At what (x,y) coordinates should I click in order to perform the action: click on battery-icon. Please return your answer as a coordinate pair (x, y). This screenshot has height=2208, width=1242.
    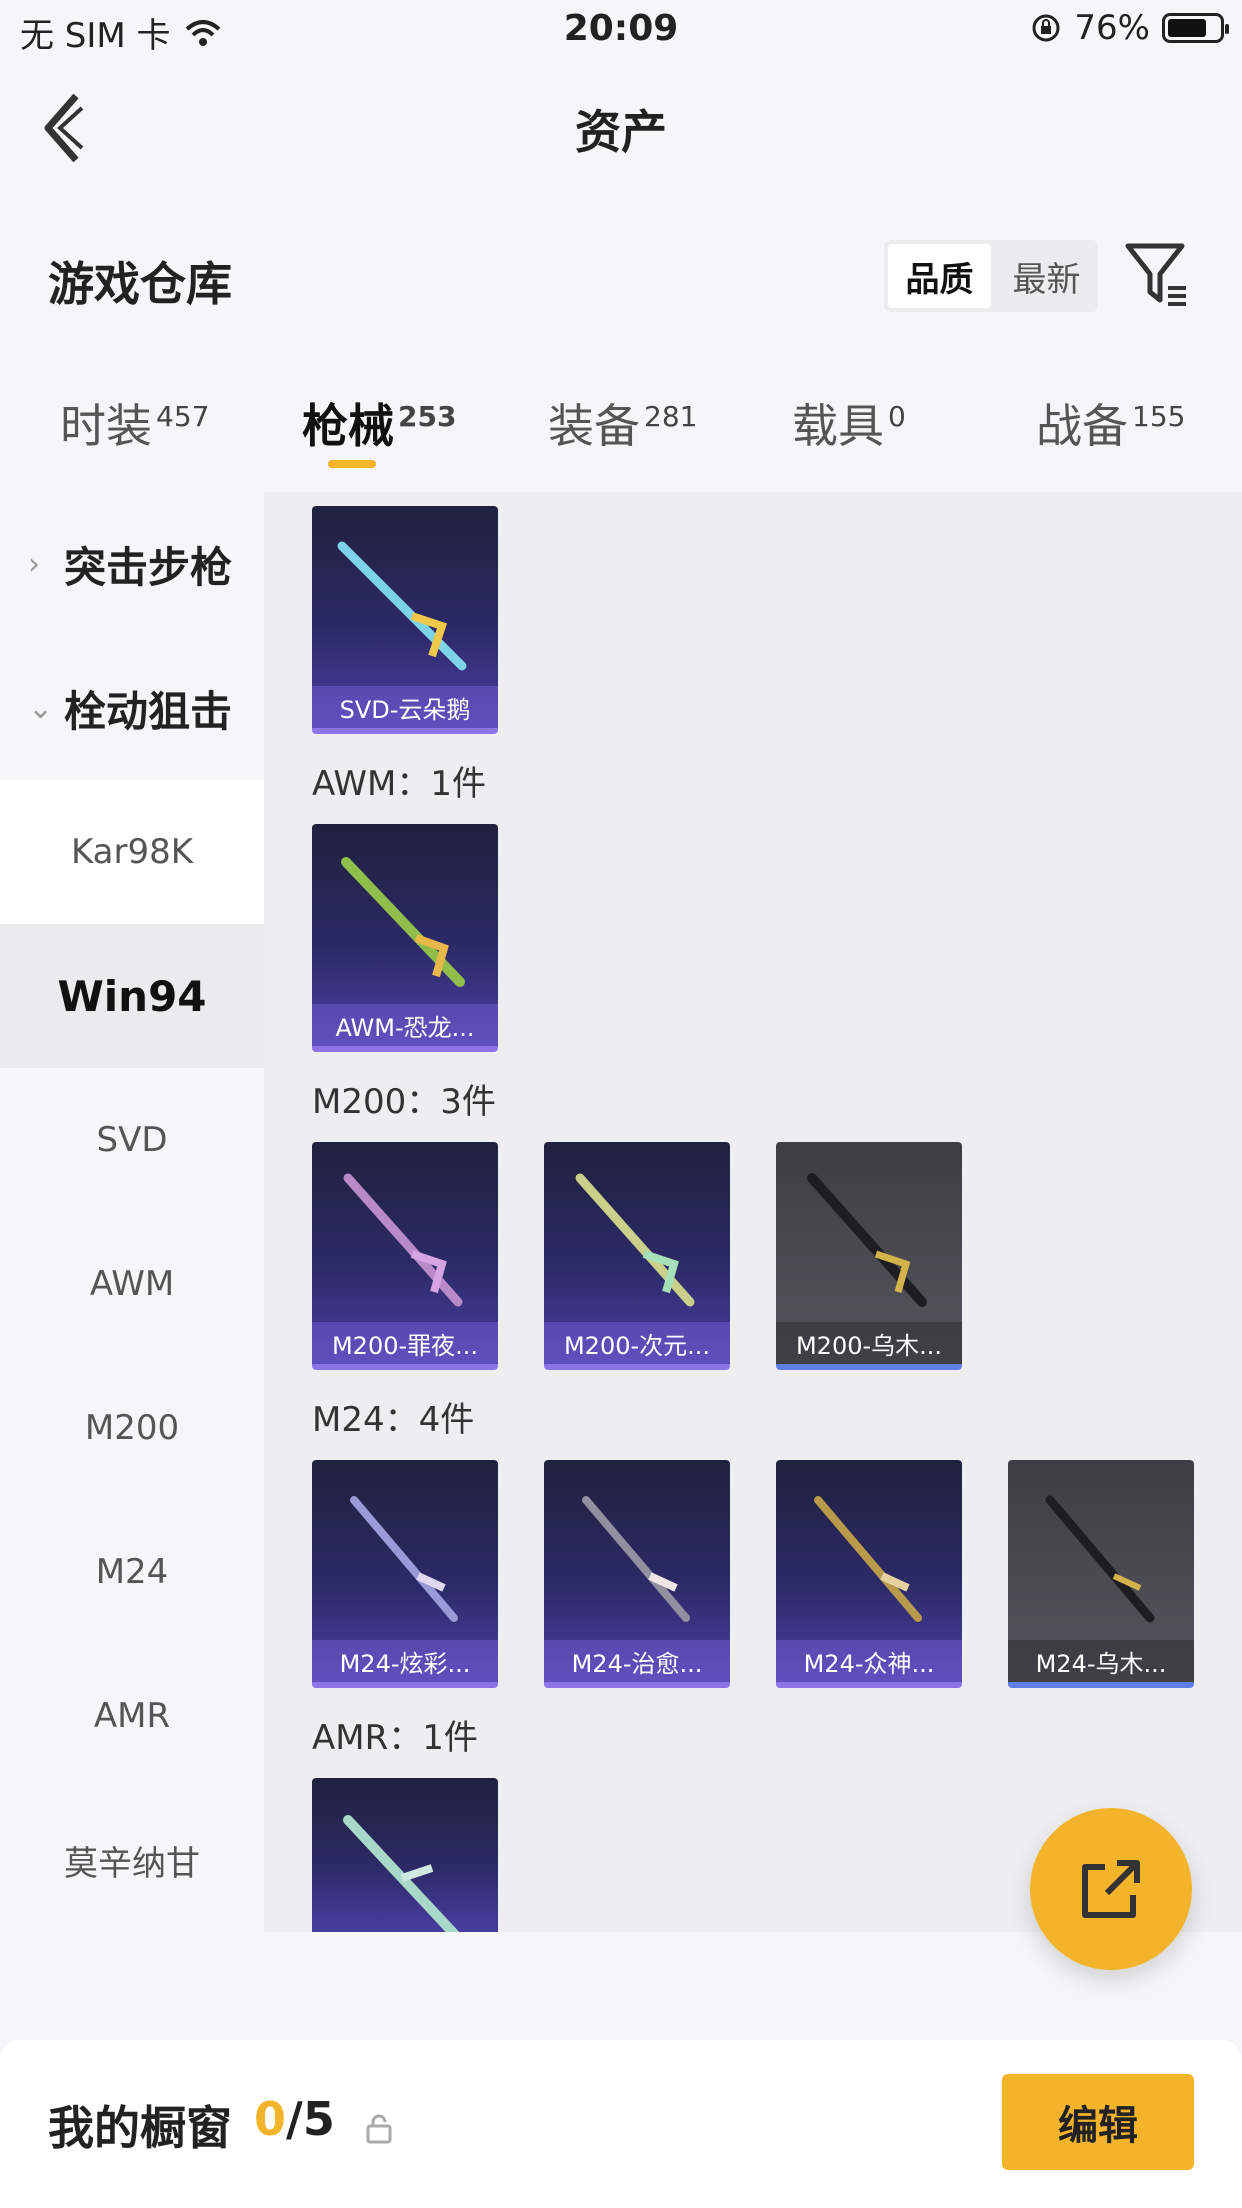
    Looking at the image, I should click on (1195, 28).